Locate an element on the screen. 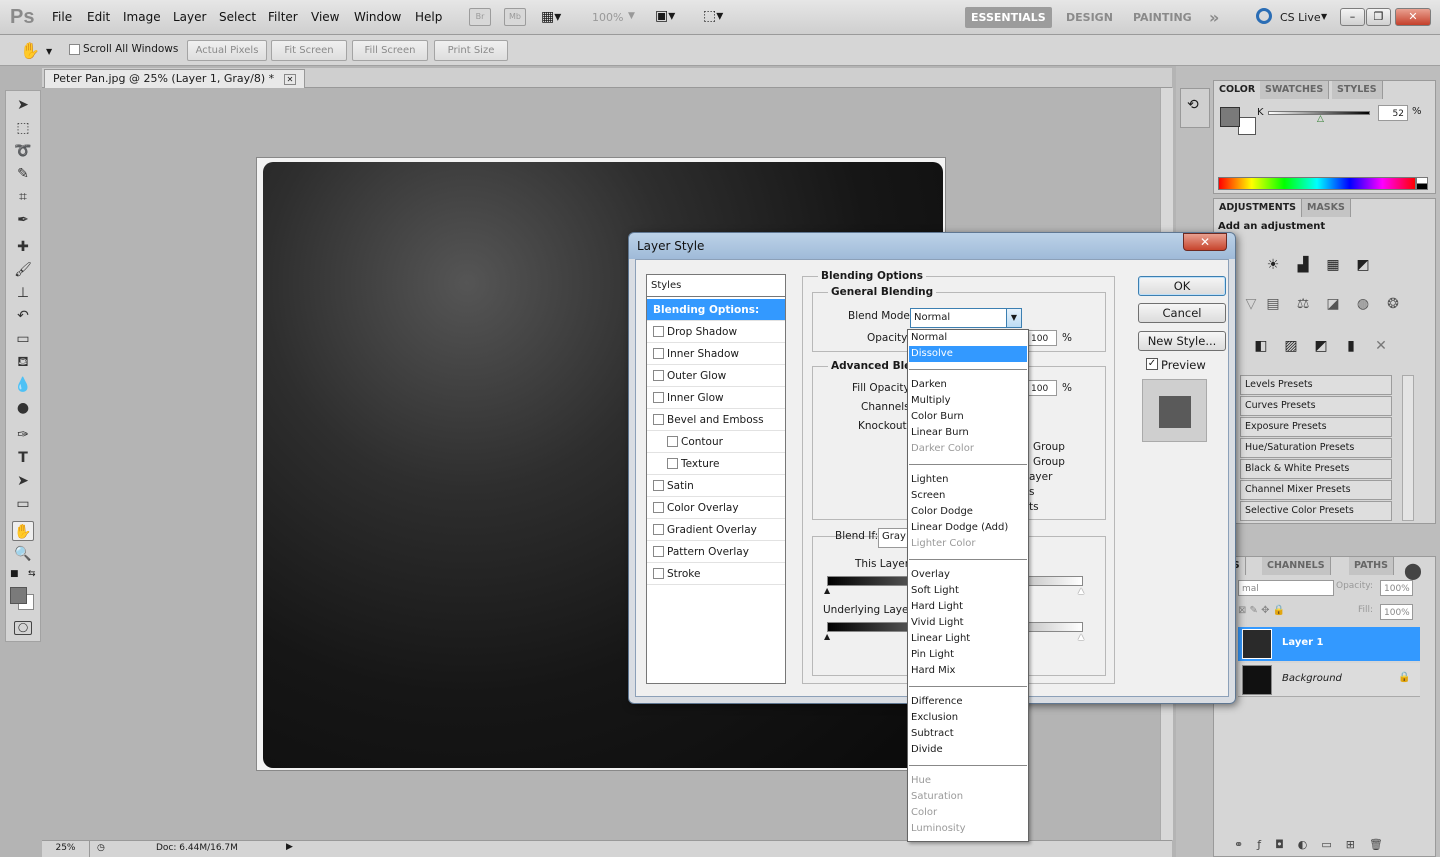 This screenshot has height=857, width=1440. style-item: Gradient Overlay is located at coordinates (716, 530).